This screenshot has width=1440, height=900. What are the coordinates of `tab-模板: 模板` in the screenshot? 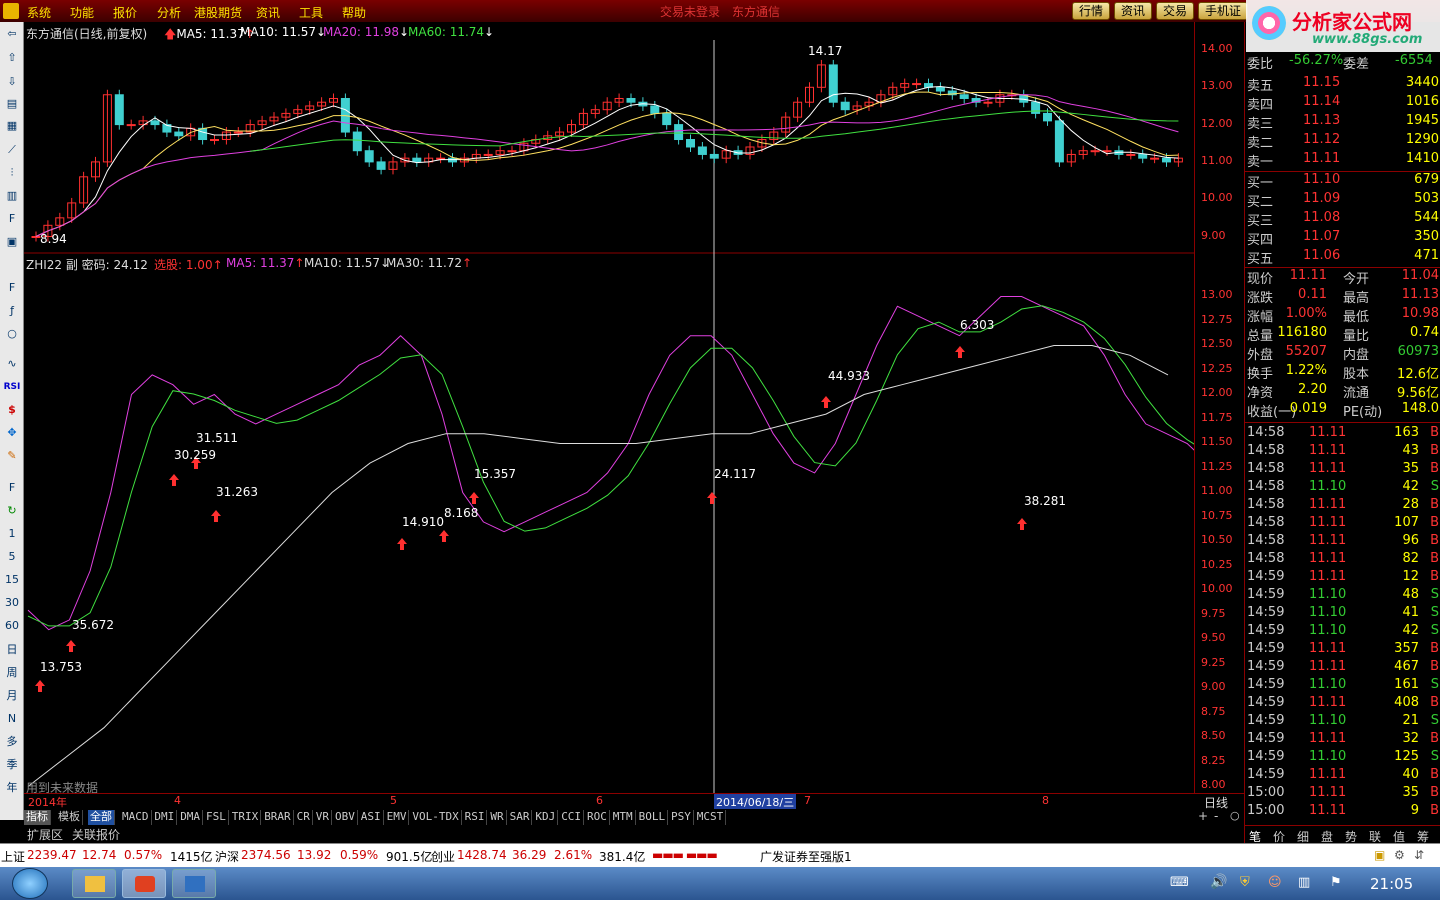 It's located at (69, 817).